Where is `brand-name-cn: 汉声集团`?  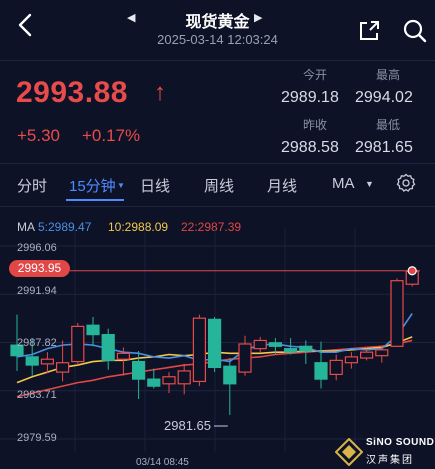 brand-name-cn: 汉声集团 is located at coordinates (390, 460).